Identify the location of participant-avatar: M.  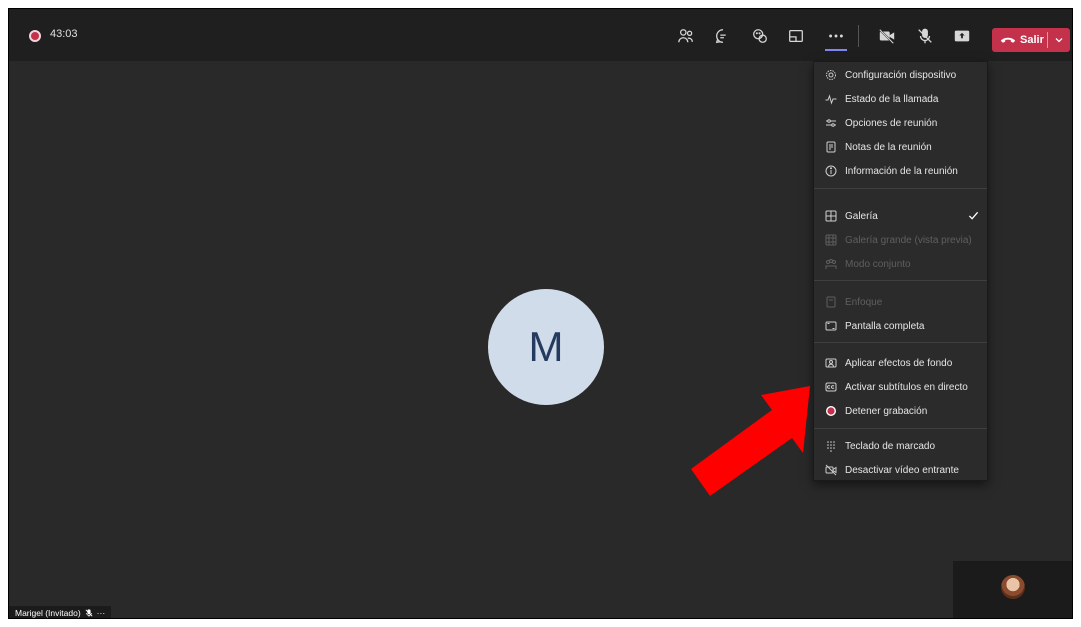
(546, 347).